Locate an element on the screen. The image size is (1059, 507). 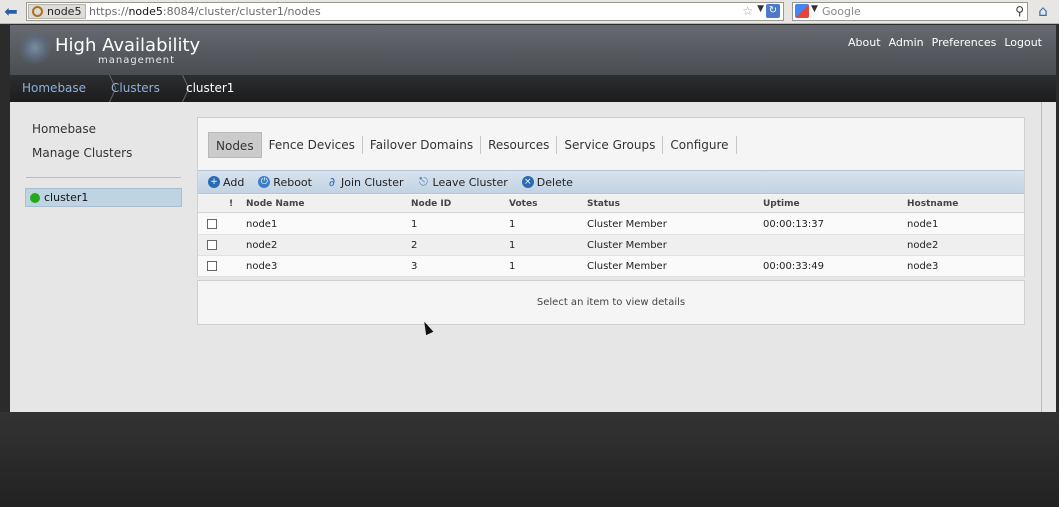
link-icon: ∂ is located at coordinates (332, 182).